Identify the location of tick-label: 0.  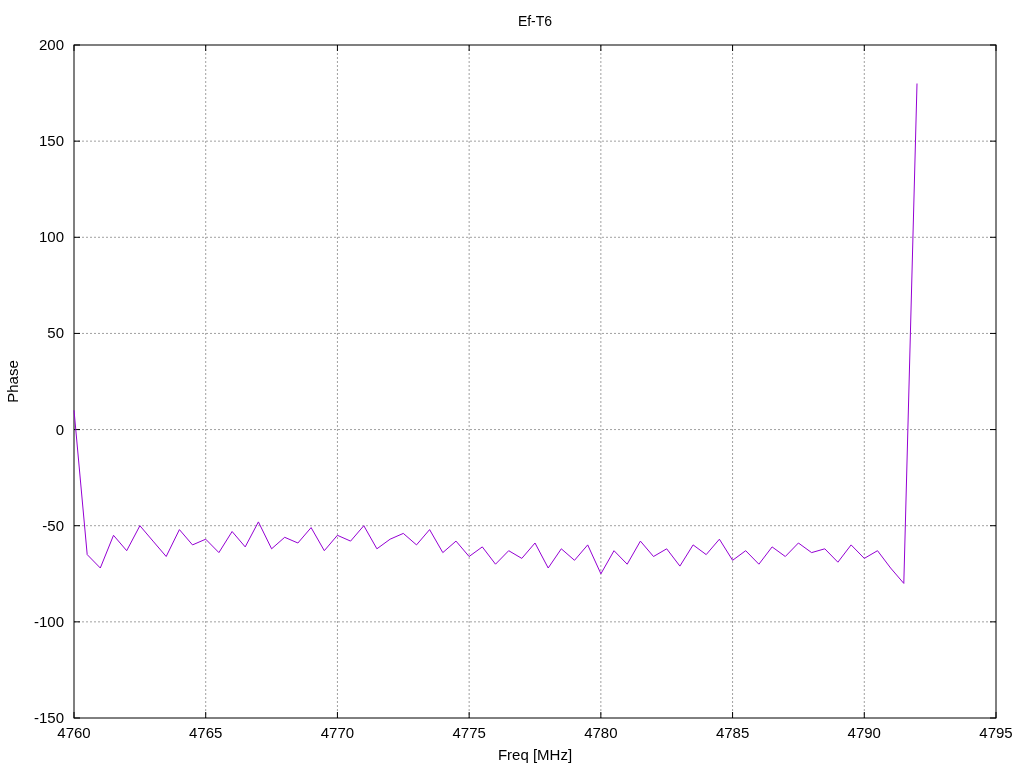
(59, 429).